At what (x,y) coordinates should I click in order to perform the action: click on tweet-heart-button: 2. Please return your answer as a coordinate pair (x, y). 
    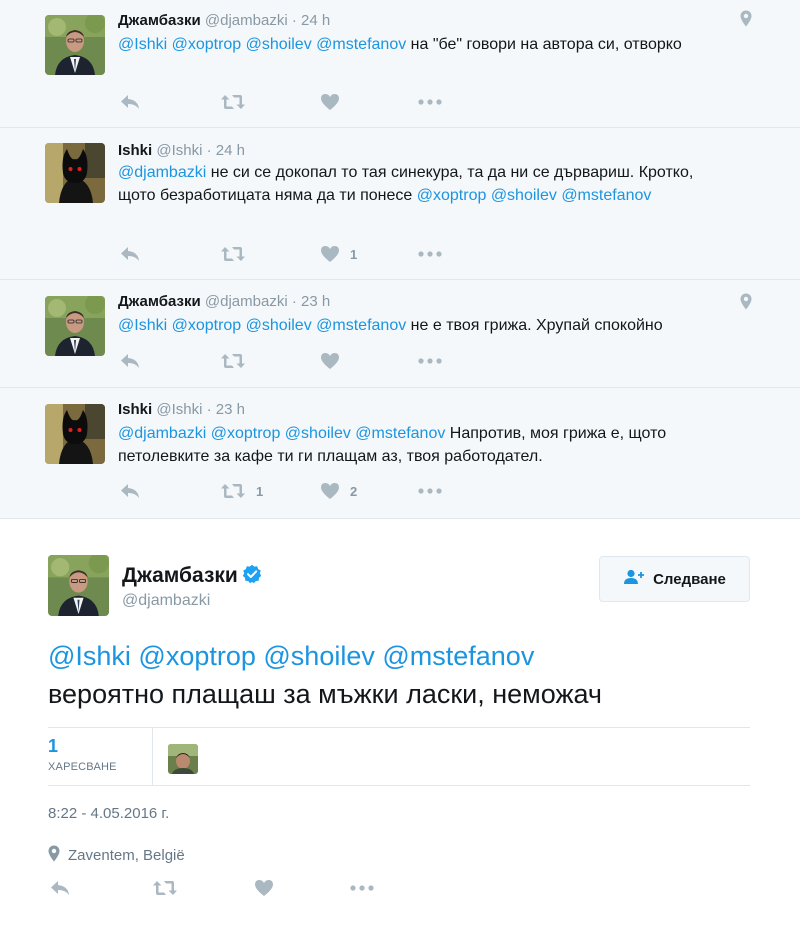
    Looking at the image, I should click on (338, 491).